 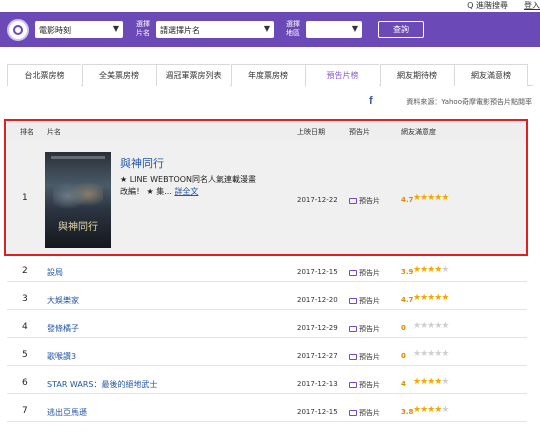 What do you see at coordinates (416, 75) in the screenshot?
I see `tab-5: 網友期待榜` at bounding box center [416, 75].